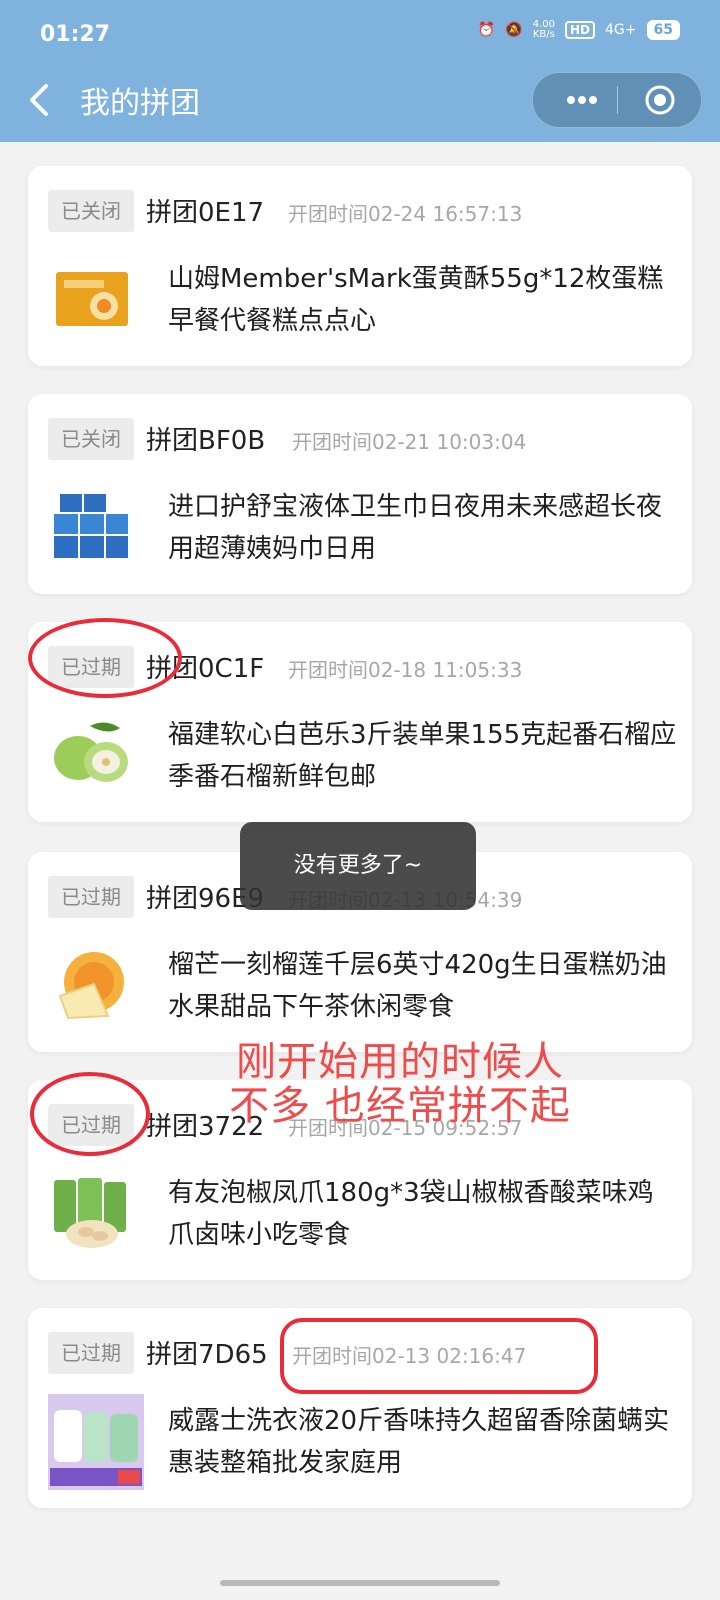 The image size is (720, 1600). I want to click on status-time: 01:27, so click(75, 34).